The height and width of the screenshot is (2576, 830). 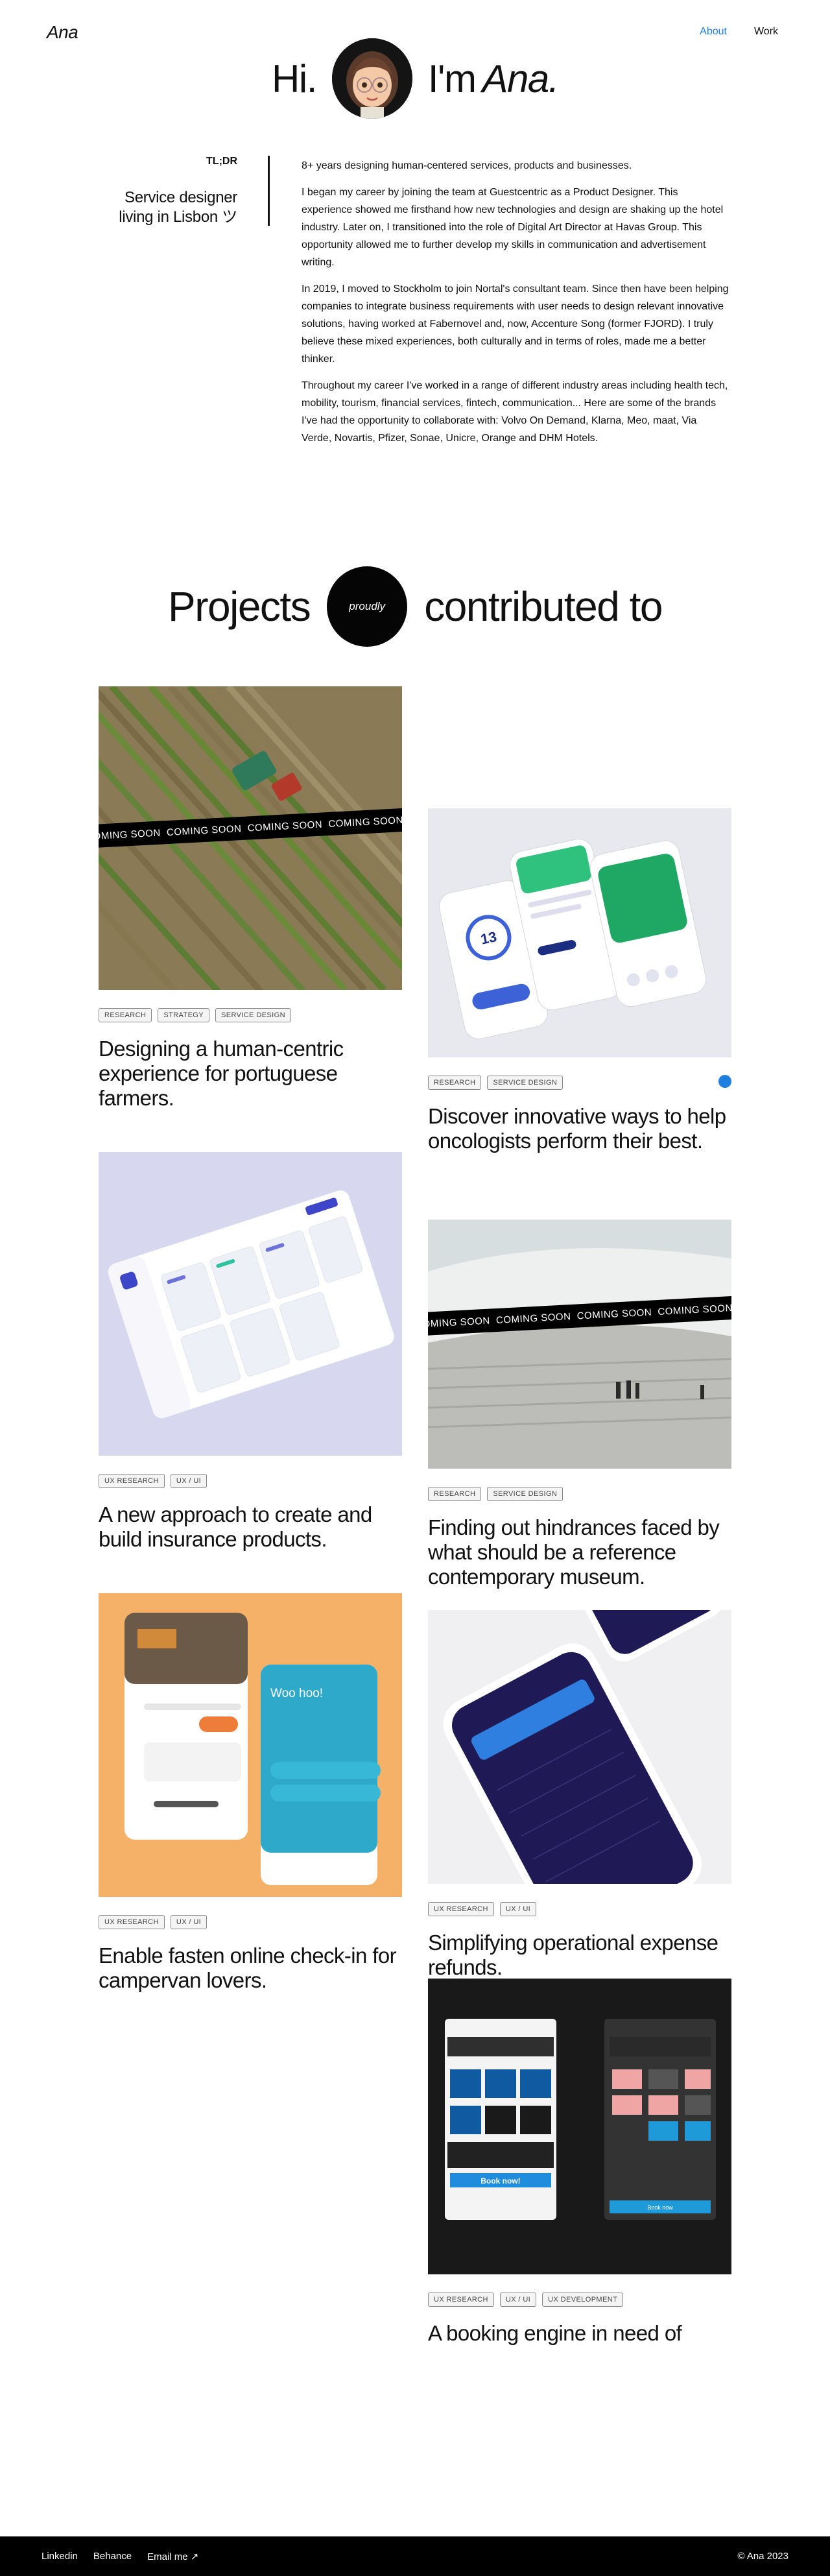 I want to click on hero-intro: I'm, so click(x=452, y=78).